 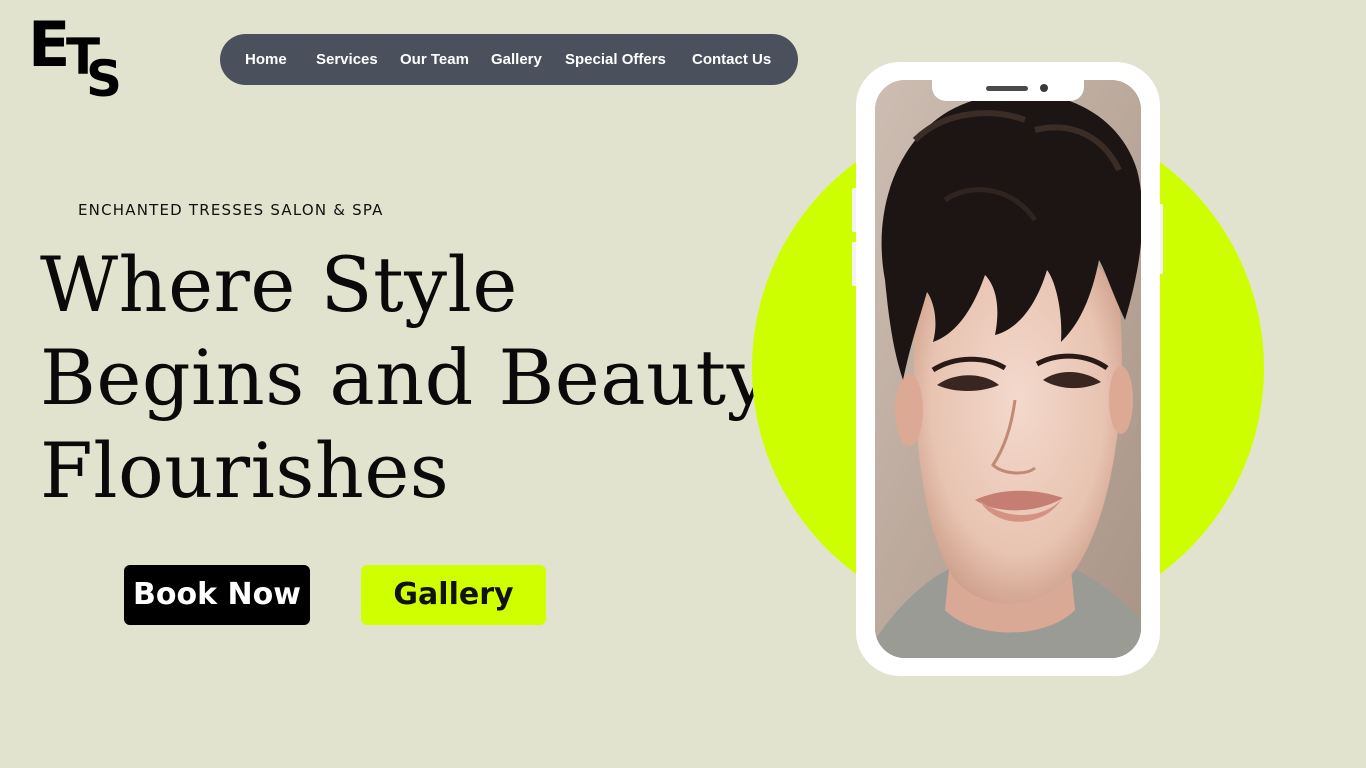 What do you see at coordinates (615, 59) in the screenshot?
I see `nav-special-offers: Special Offers` at bounding box center [615, 59].